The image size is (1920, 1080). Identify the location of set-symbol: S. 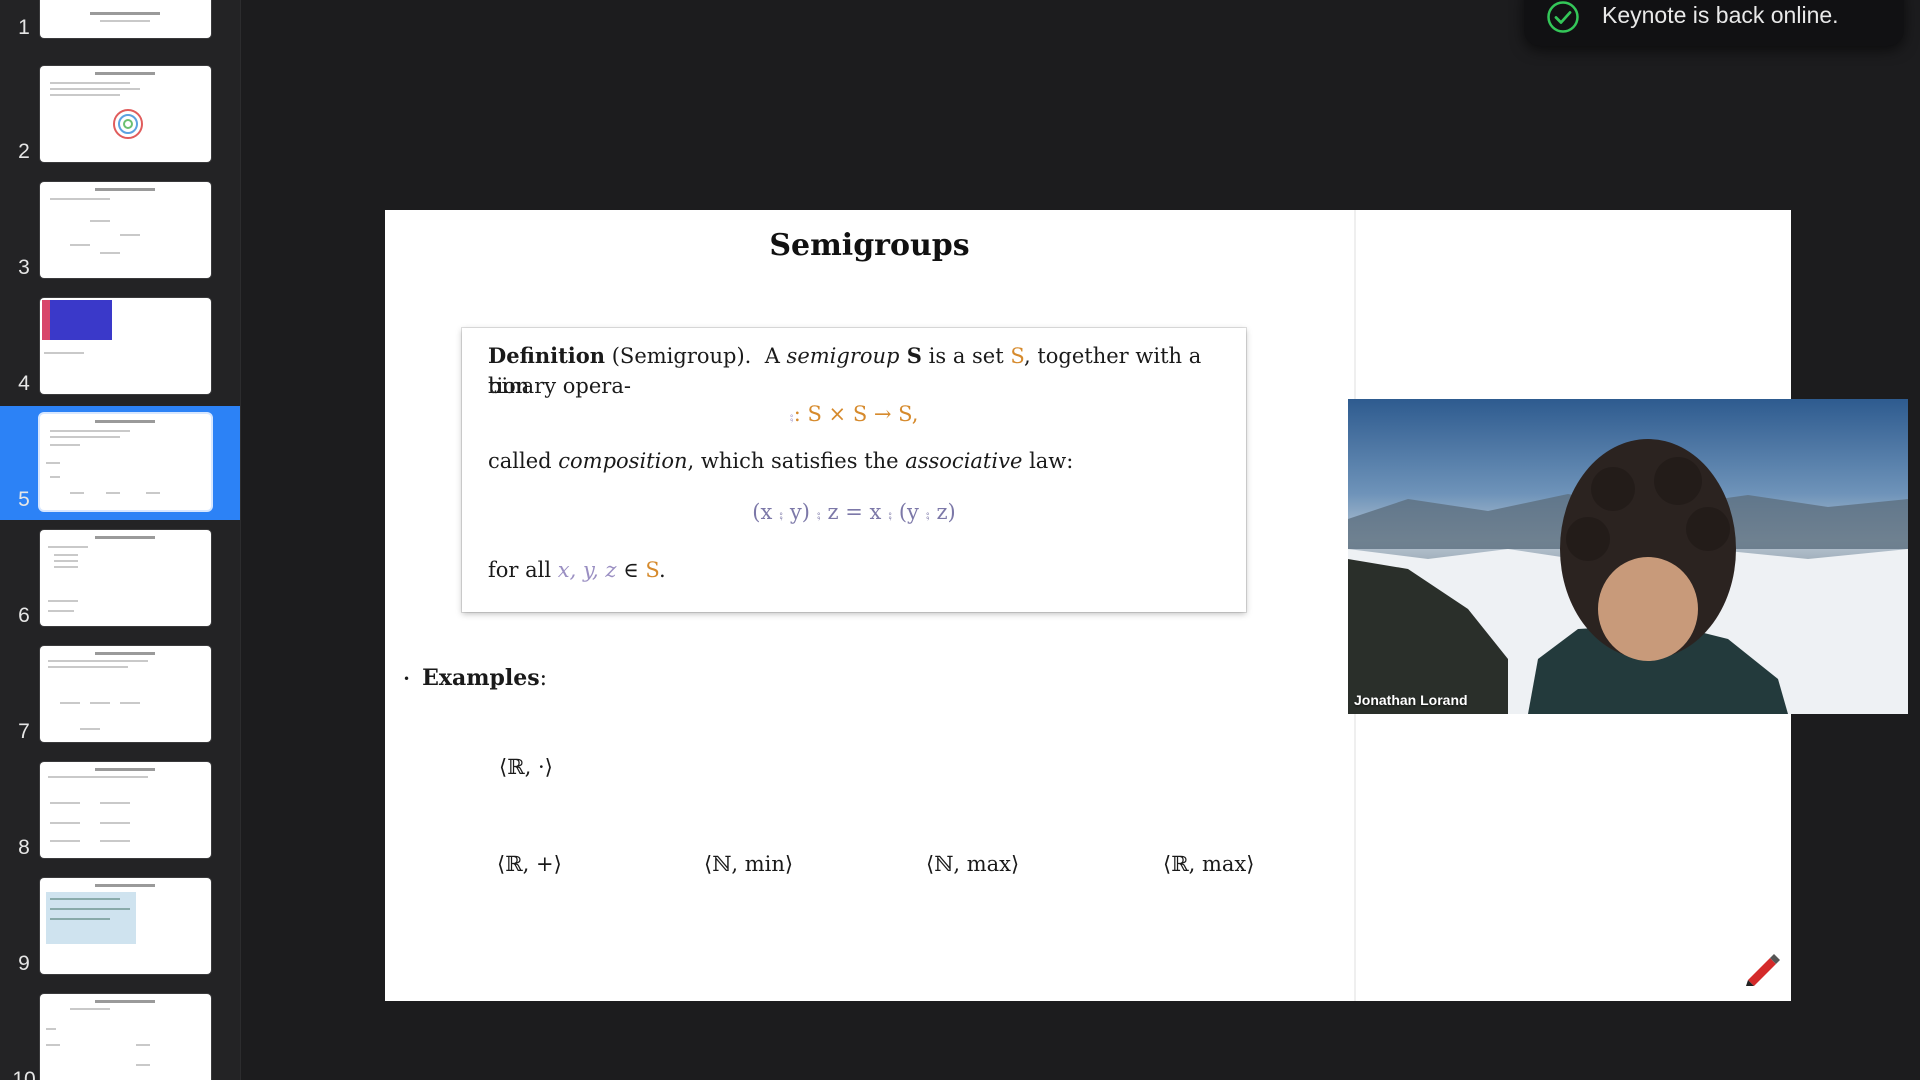
(1017, 356).